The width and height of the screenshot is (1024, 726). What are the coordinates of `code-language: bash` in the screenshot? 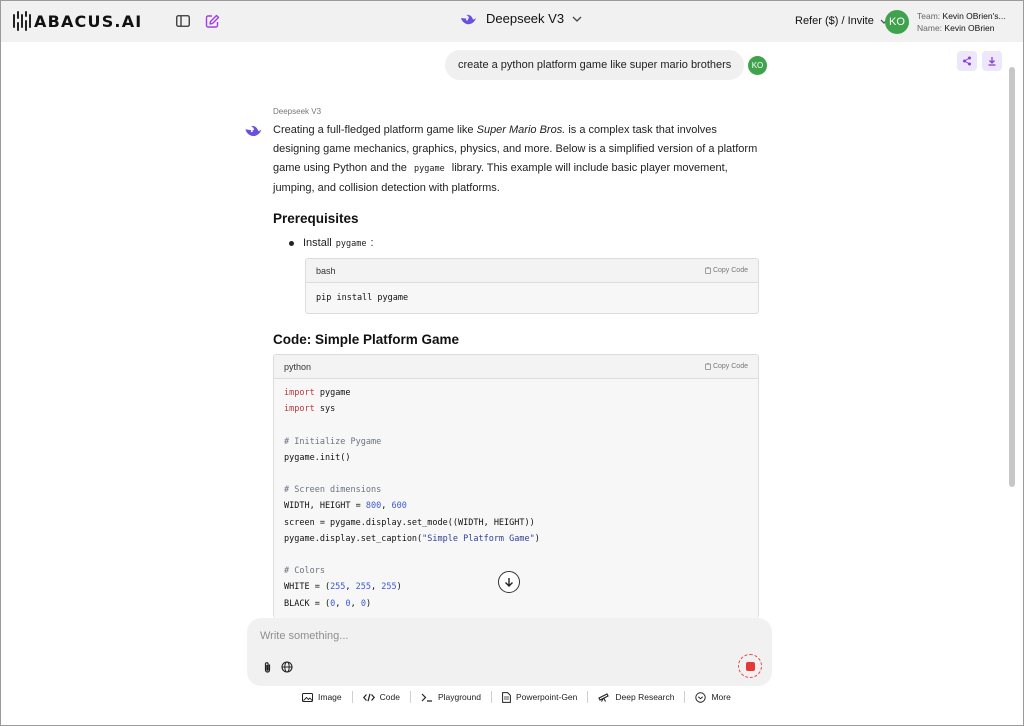 It's located at (326, 270).